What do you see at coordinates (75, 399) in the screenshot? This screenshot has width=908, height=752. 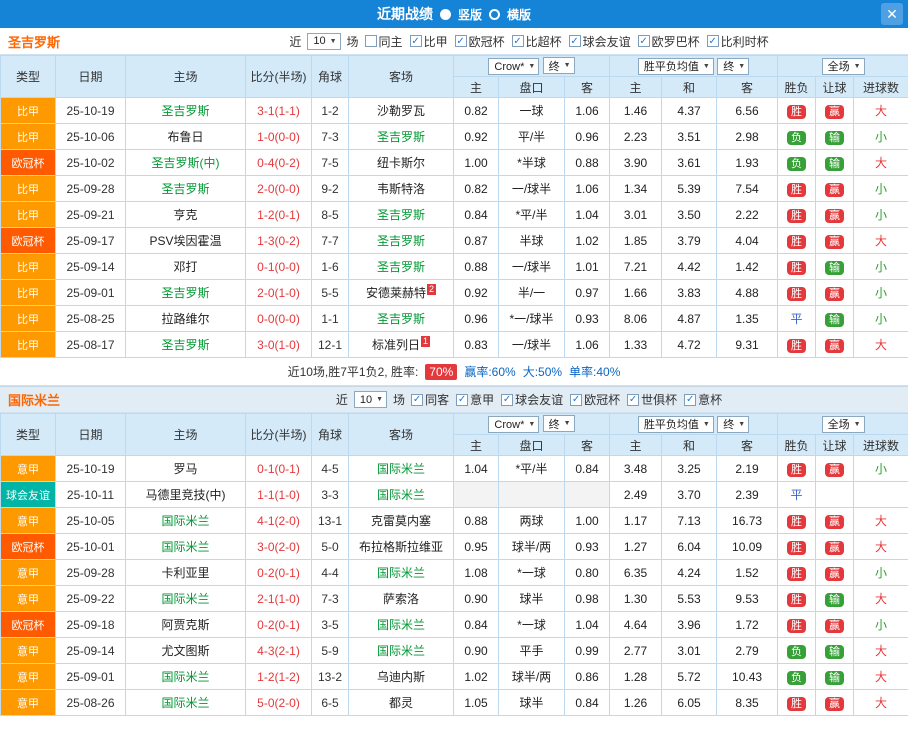 I see `team-name-title: 国际米兰` at bounding box center [75, 399].